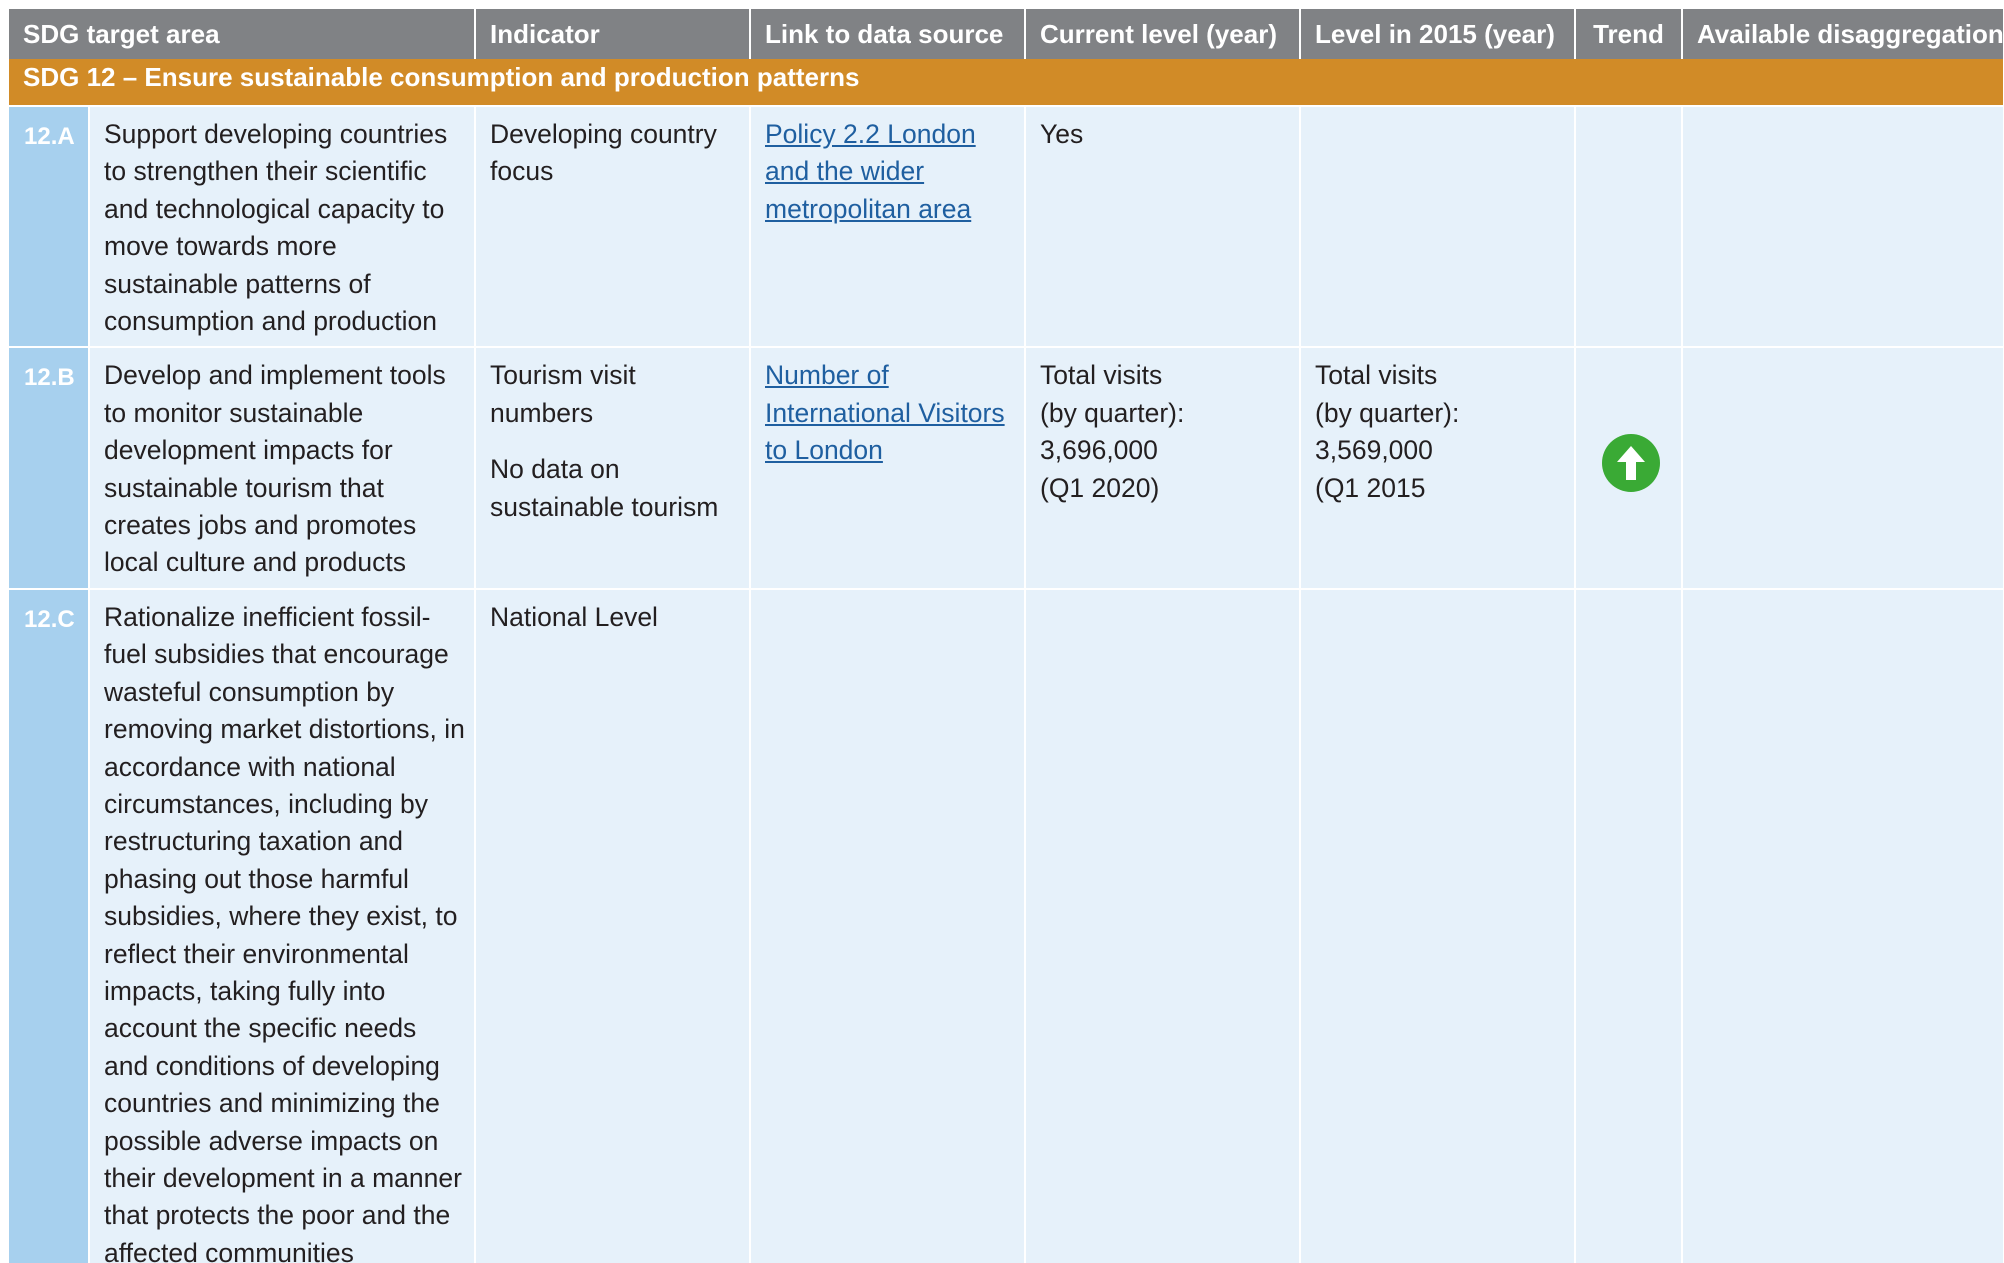 The width and height of the screenshot is (2004, 1263). I want to click on indicator-cell: National Level, so click(613, 925).